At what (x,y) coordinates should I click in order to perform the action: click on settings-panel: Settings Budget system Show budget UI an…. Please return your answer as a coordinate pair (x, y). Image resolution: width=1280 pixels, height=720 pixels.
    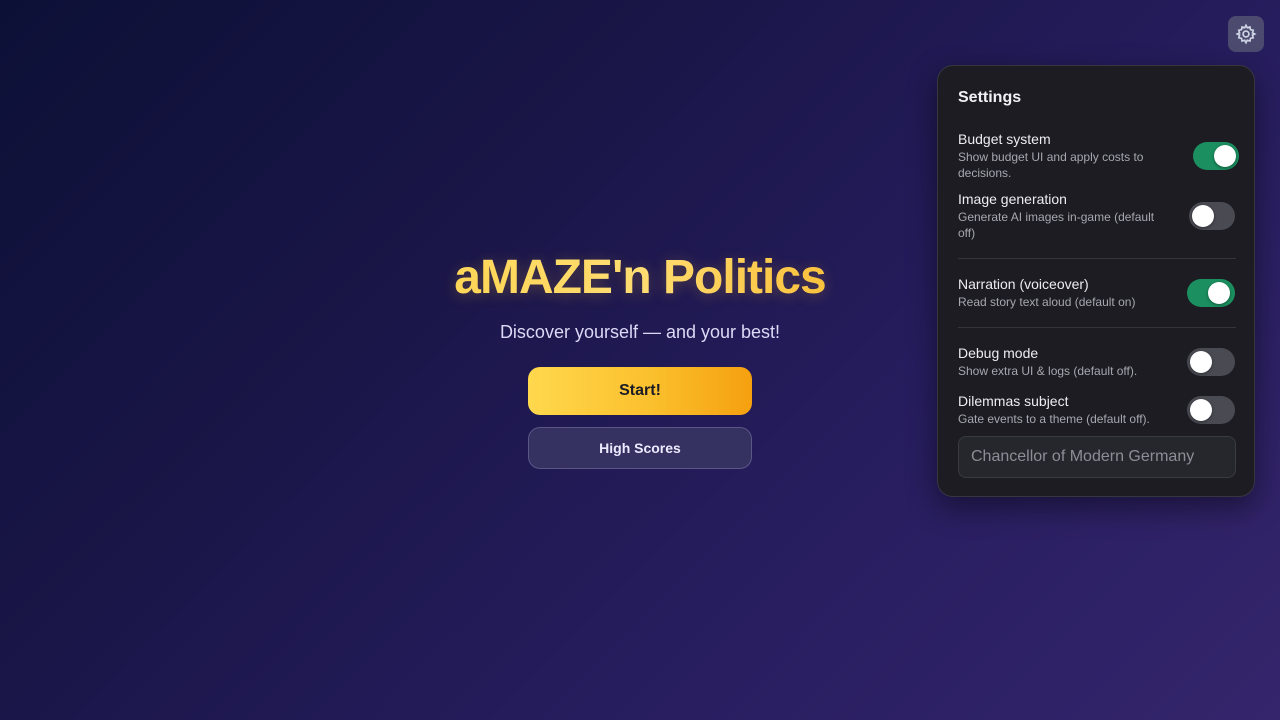
    Looking at the image, I should click on (1096, 281).